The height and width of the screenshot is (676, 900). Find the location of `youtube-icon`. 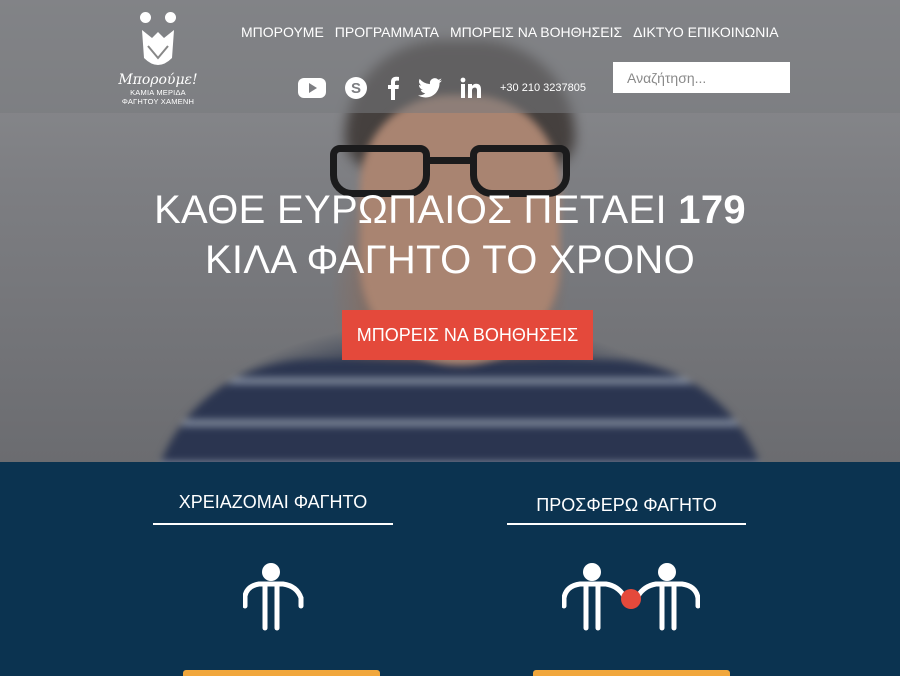

youtube-icon is located at coordinates (312, 88).